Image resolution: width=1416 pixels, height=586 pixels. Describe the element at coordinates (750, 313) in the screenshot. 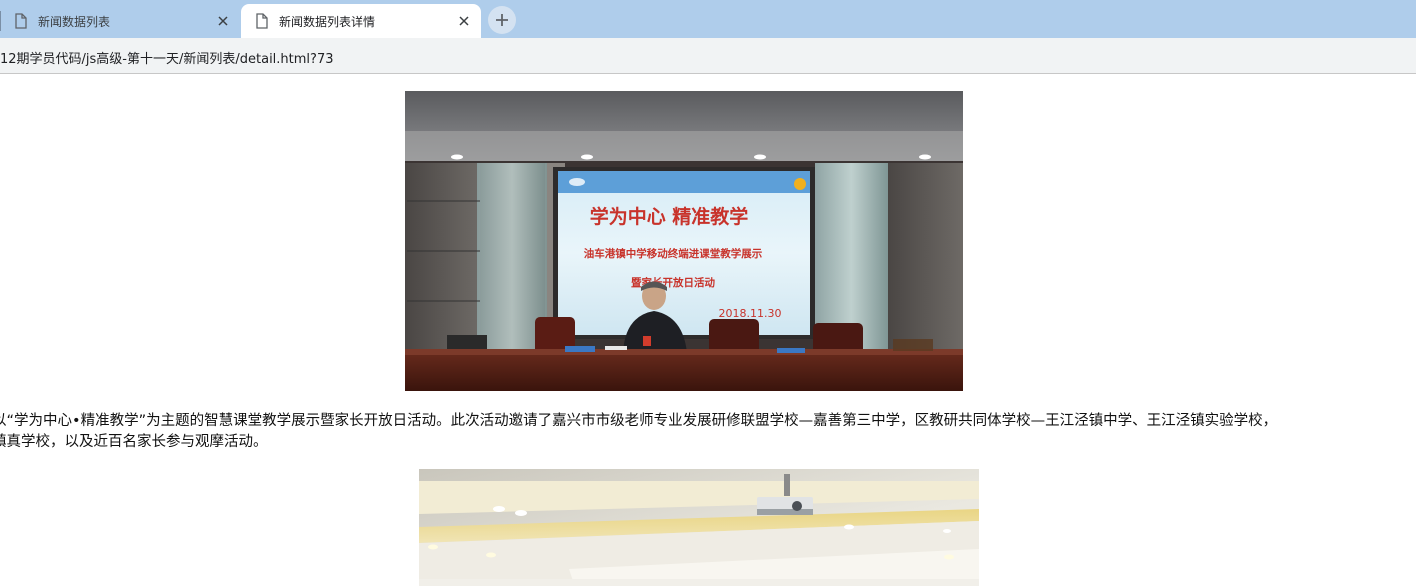

I see `banner-date: 2018.11.30` at that location.